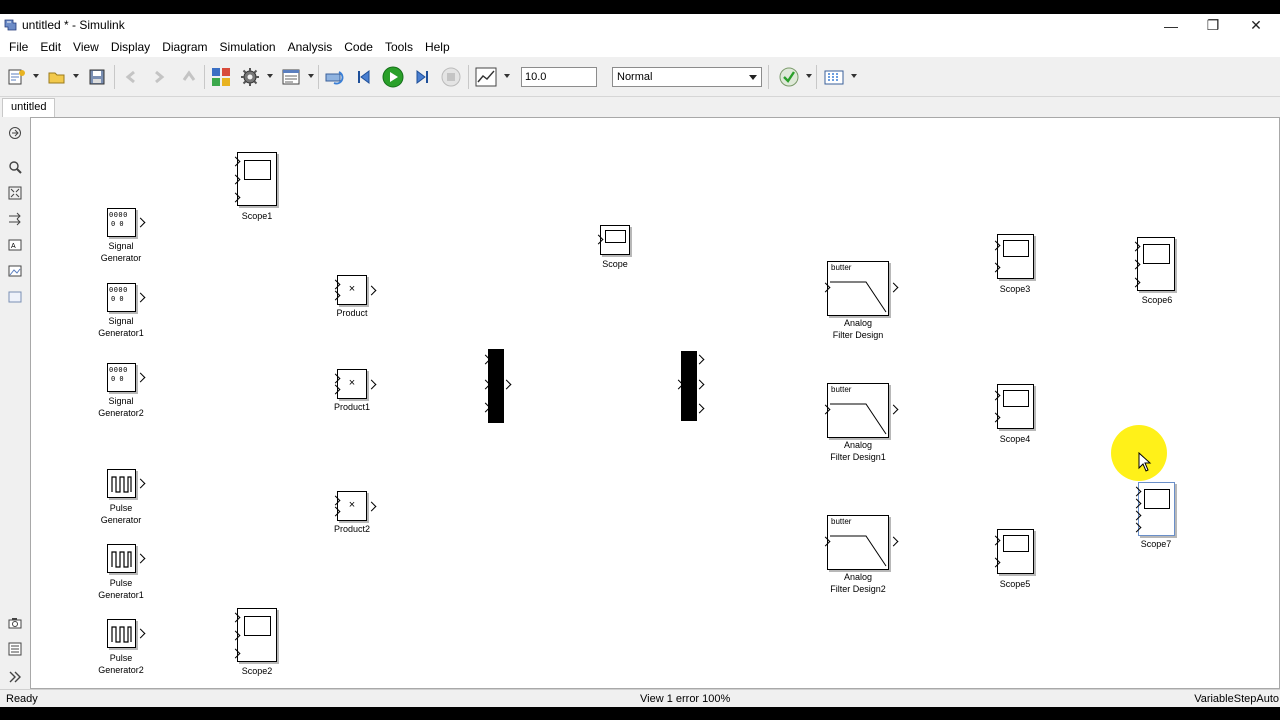 The width and height of the screenshot is (1280, 720). What do you see at coordinates (1015, 256) in the screenshot?
I see `scope-3-block` at bounding box center [1015, 256].